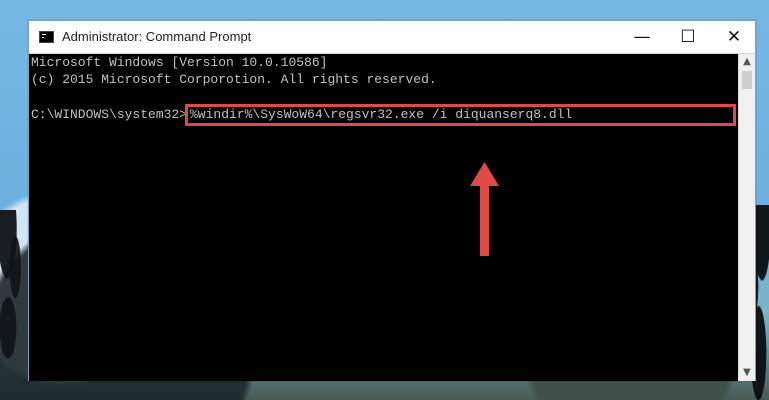 The image size is (769, 400). I want to click on close-button: ✕, so click(734, 37).